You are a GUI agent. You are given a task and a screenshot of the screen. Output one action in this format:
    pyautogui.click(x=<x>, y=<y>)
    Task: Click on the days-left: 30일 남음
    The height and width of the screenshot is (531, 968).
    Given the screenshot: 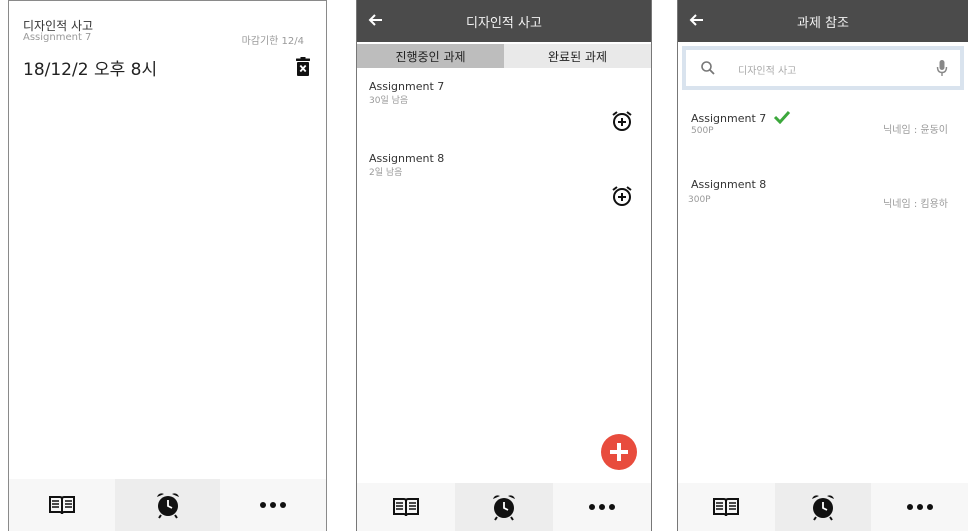 What is the action you would take?
    pyautogui.click(x=389, y=101)
    